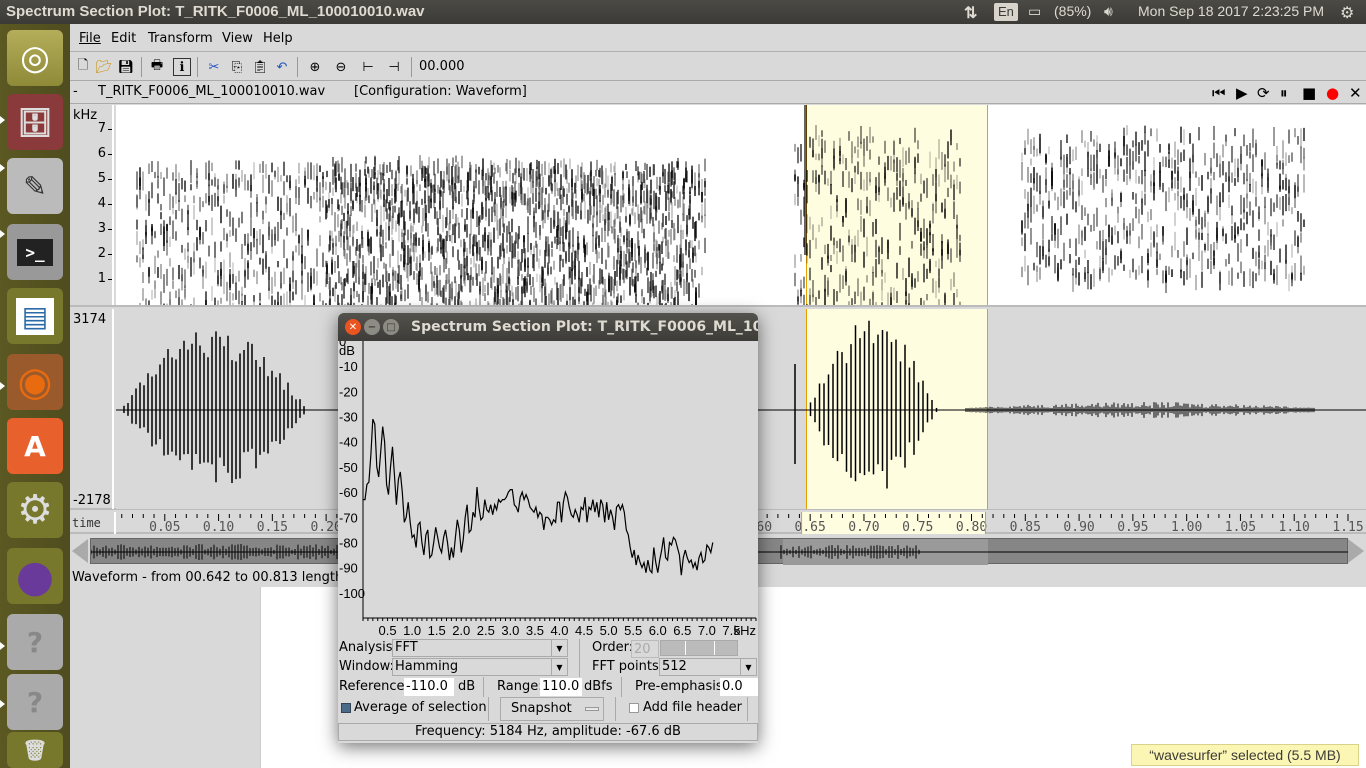  I want to click on menu-edit: Edit, so click(123, 38).